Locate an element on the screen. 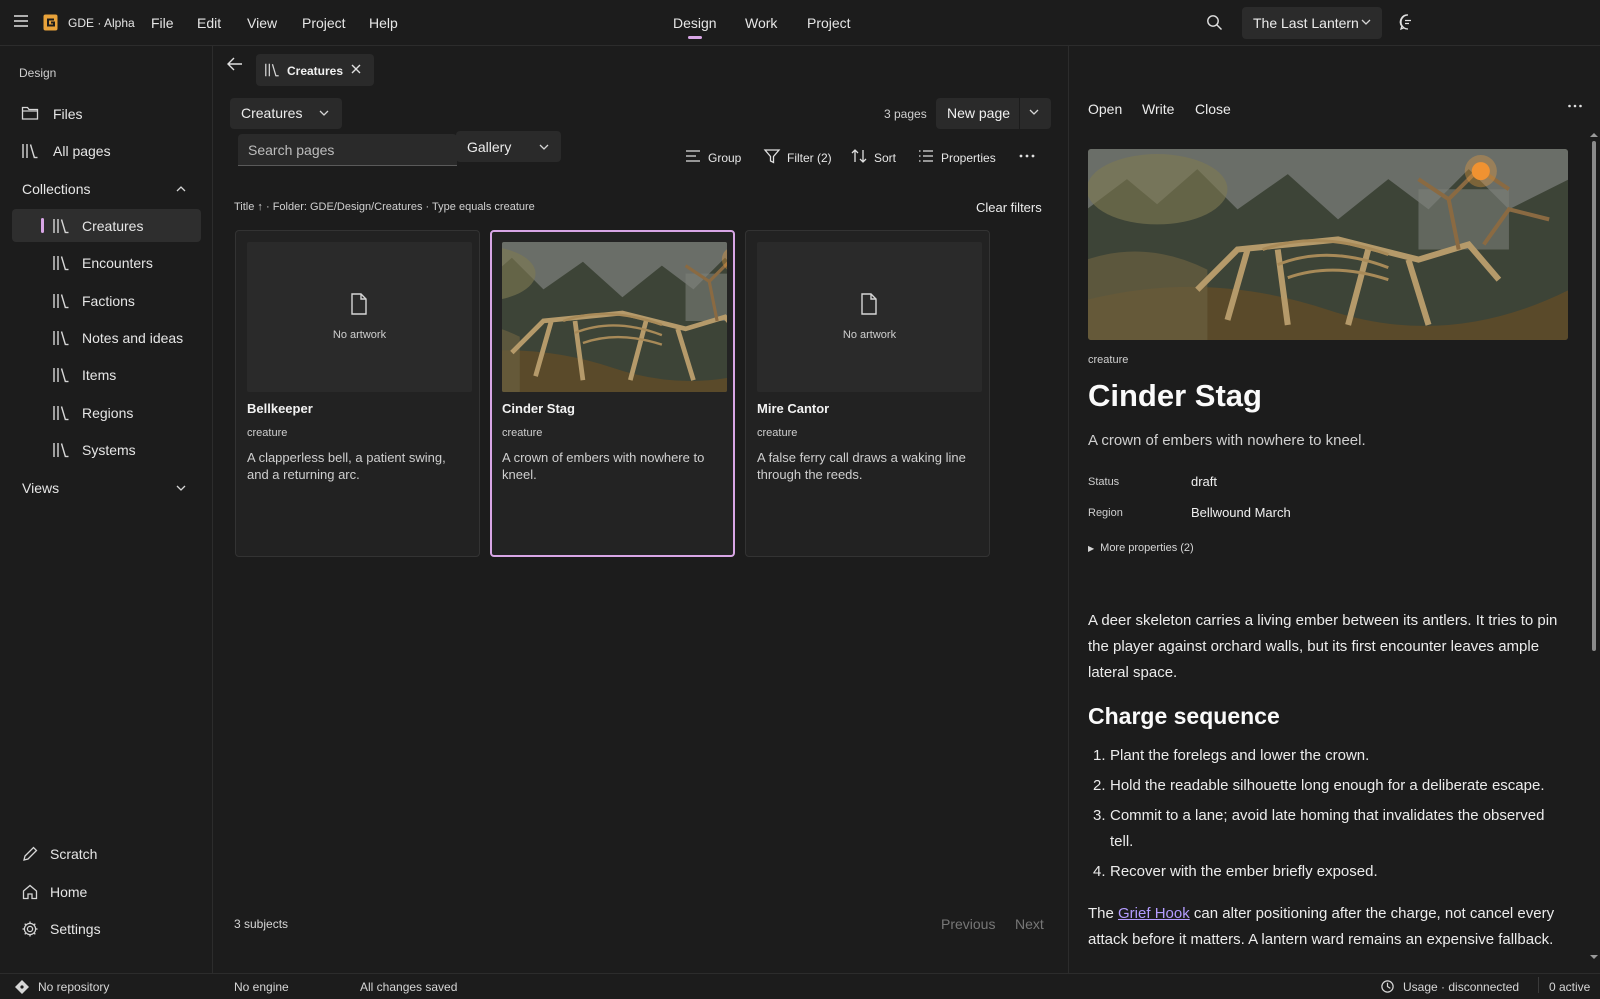 The width and height of the screenshot is (1600, 999). sidebar-item-scratch: Scratch is located at coordinates (106, 853).